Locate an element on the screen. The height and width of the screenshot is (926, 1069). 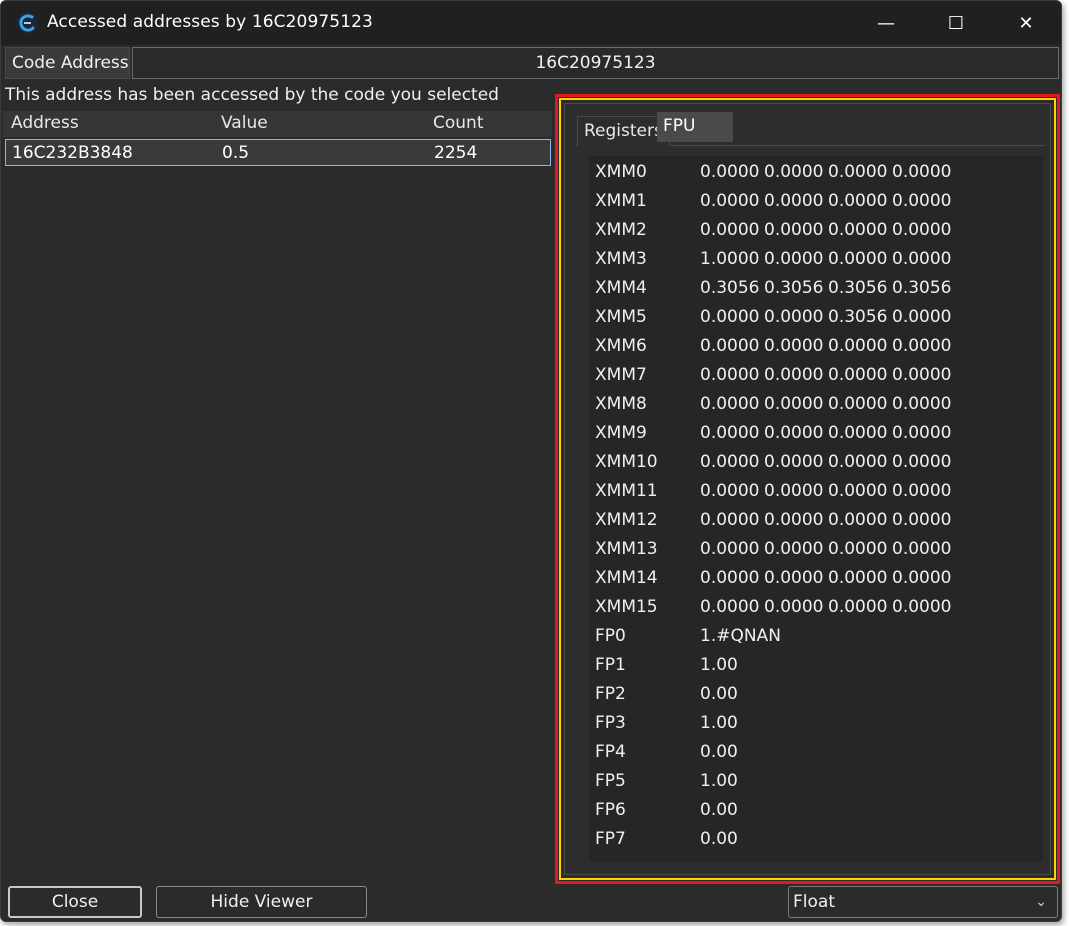
fp-register-row: FP4 0.00 is located at coordinates (816, 752).